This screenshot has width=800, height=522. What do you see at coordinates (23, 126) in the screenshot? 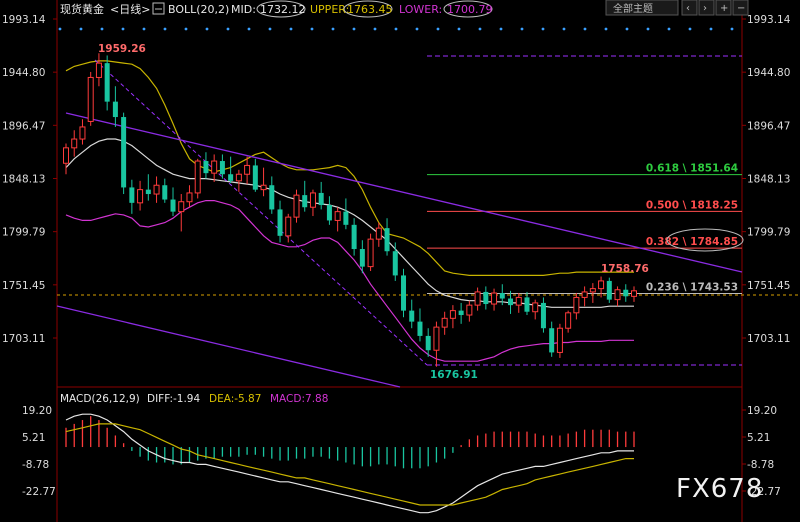
I see `price-tick-left: 1896.47` at bounding box center [23, 126].